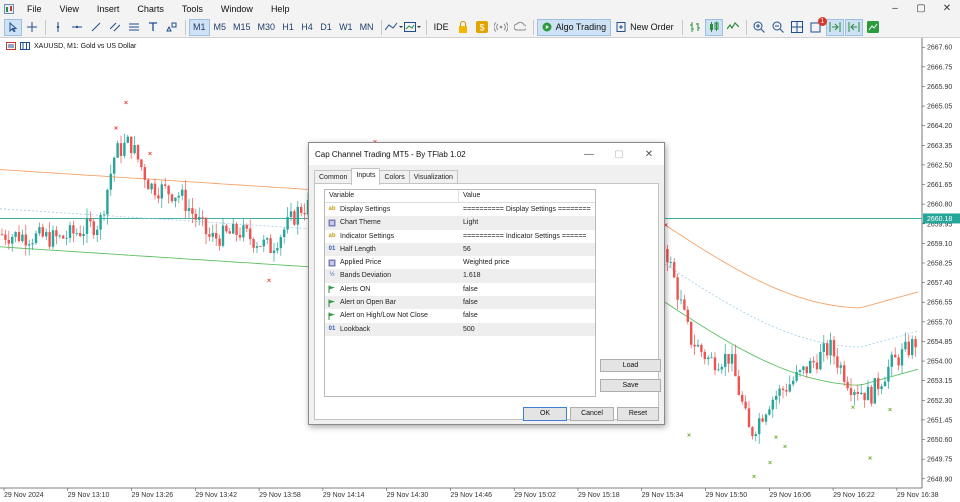 The width and height of the screenshot is (960, 502). Describe the element at coordinates (630, 385) in the screenshot. I see `save-button: Save` at that location.